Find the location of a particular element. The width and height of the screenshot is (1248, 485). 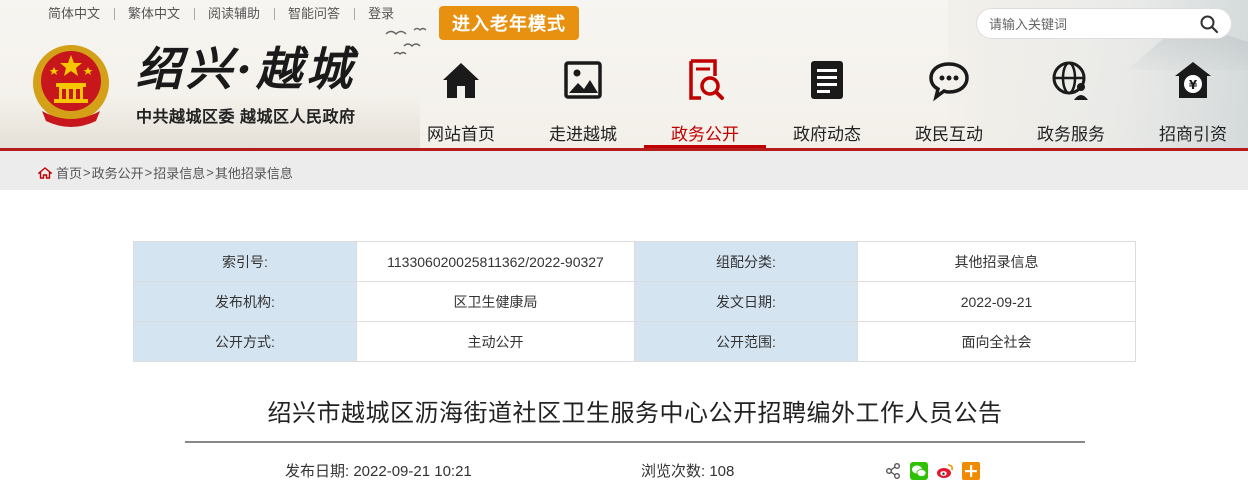

table-row: 公开方式: 主动公开 公开范围: 面向全社会 is located at coordinates (634, 341).